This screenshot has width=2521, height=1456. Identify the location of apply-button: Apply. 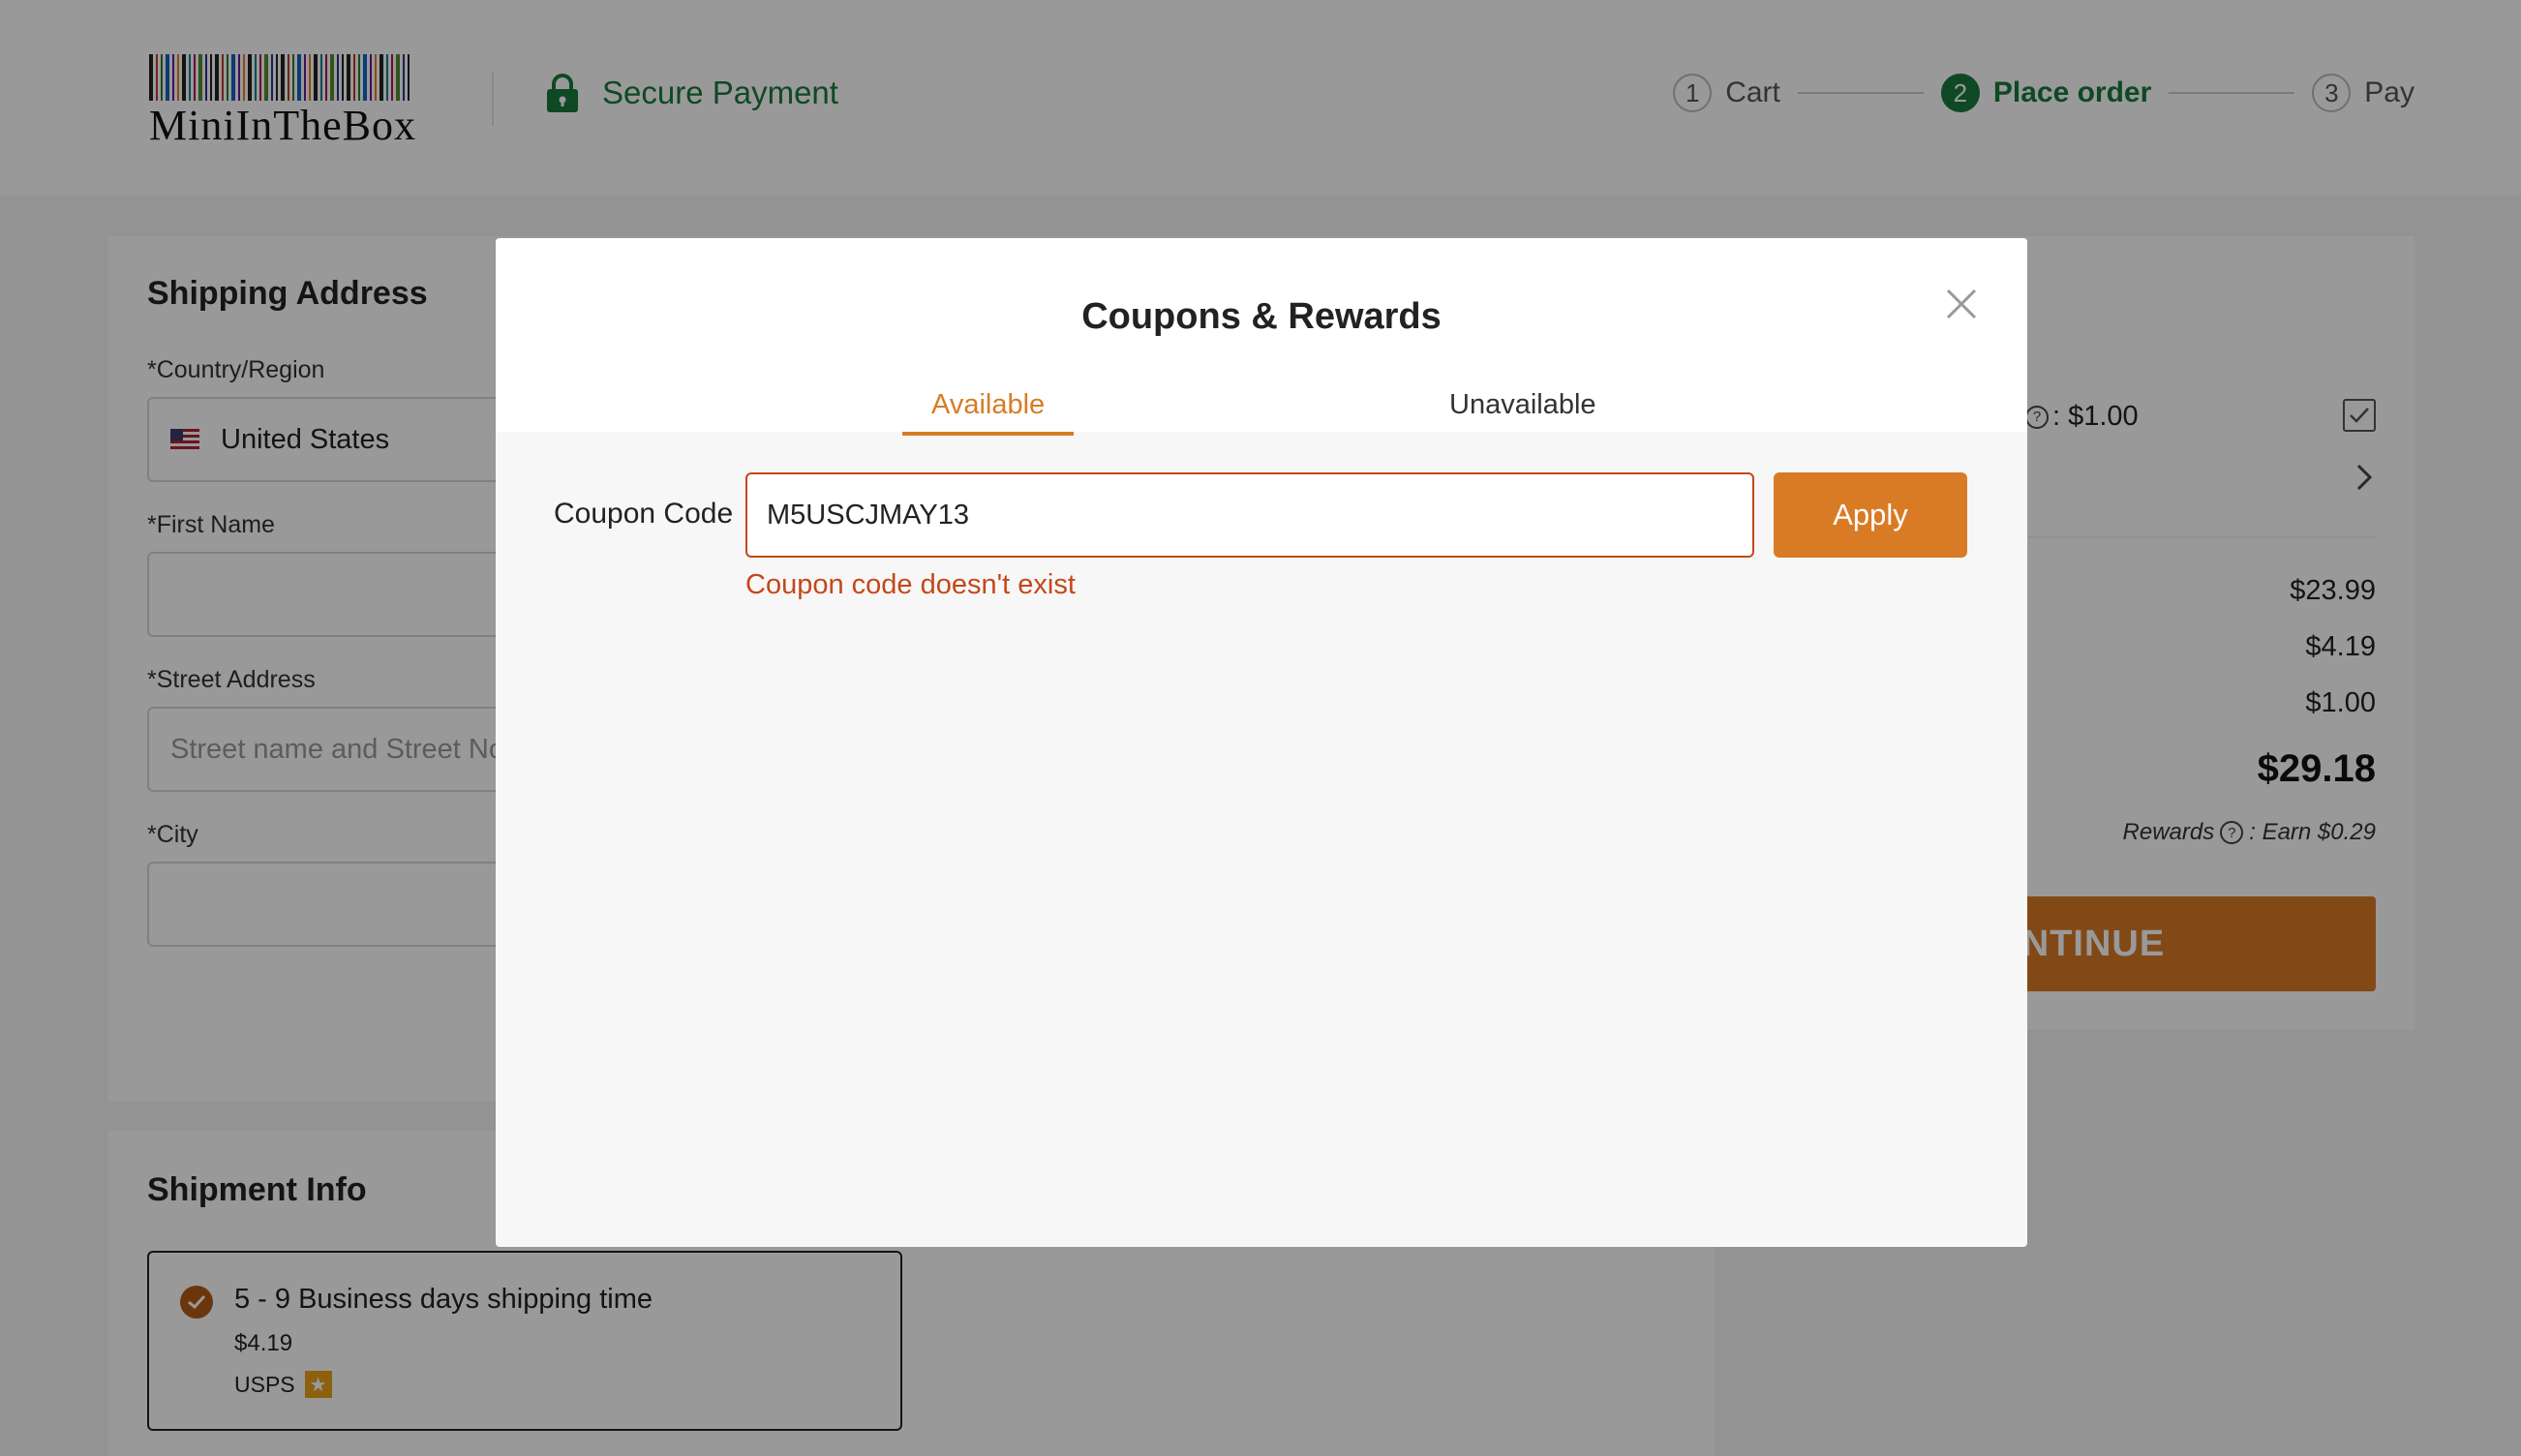
(1870, 515).